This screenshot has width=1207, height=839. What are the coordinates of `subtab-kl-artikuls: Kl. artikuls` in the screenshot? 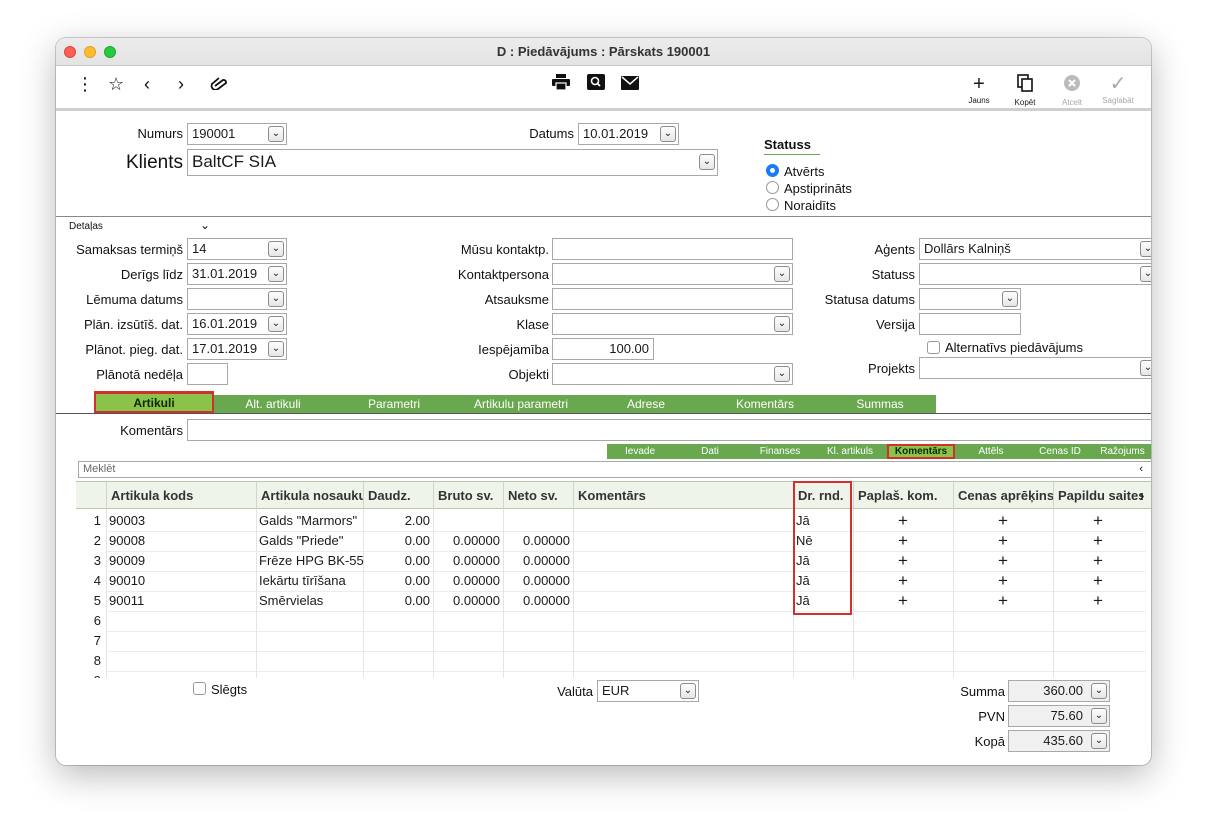 It's located at (850, 451).